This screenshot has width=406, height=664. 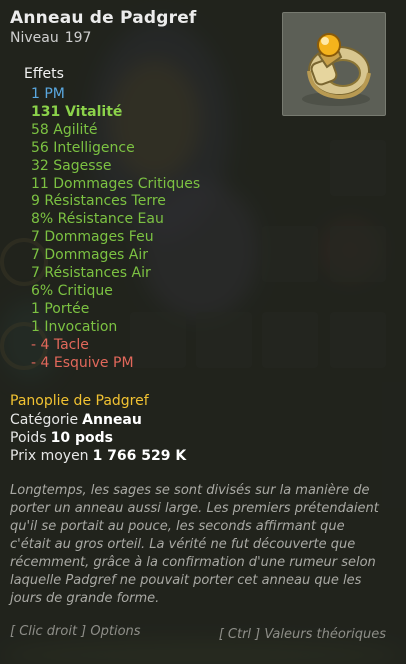 What do you see at coordinates (116, 183) in the screenshot?
I see `effect-line: 11 Dommages Critiques` at bounding box center [116, 183].